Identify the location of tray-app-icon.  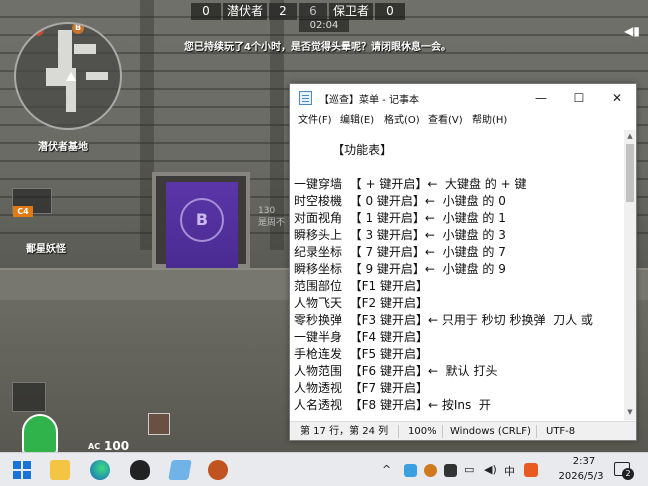
(430, 470).